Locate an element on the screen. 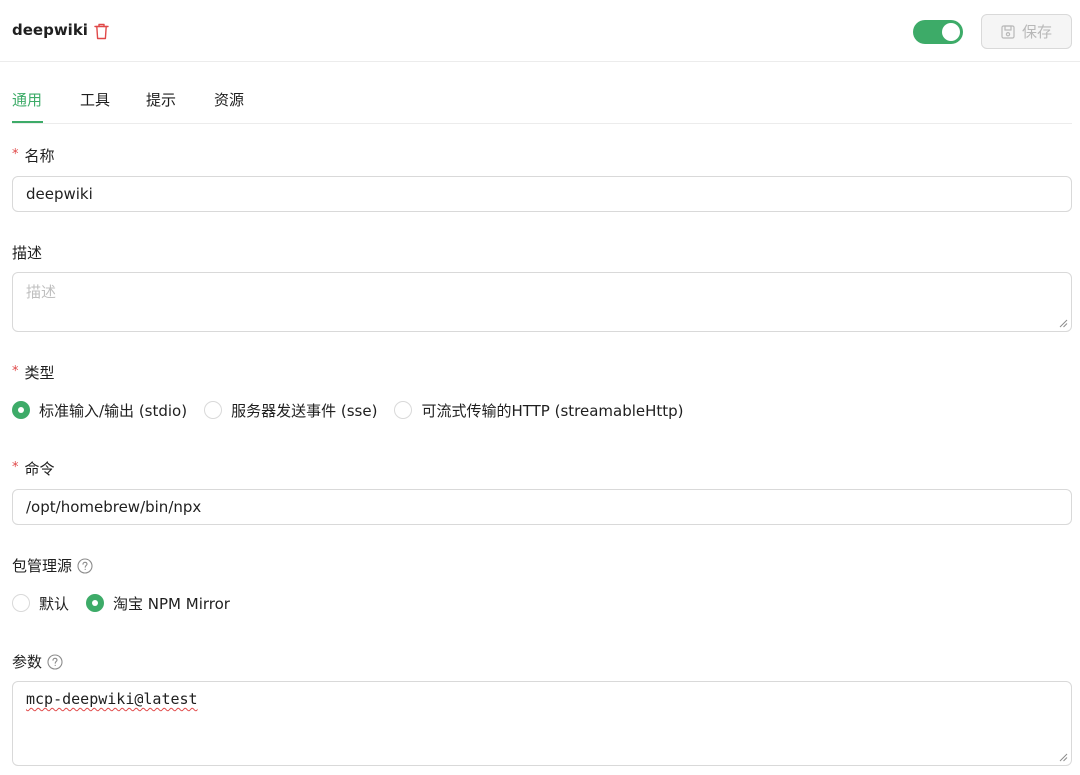 This screenshot has width=1080, height=775. description-label-row: 描述 is located at coordinates (27, 252).